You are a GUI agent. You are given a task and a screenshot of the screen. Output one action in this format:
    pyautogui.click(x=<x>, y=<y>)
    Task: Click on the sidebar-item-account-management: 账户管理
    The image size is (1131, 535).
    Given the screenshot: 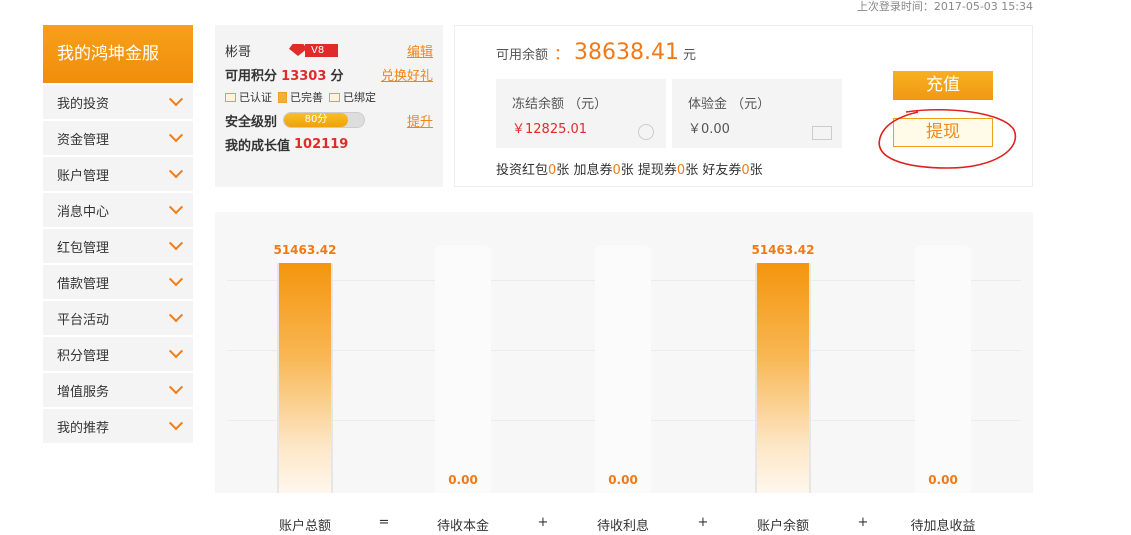 What is the action you would take?
    pyautogui.click(x=118, y=174)
    